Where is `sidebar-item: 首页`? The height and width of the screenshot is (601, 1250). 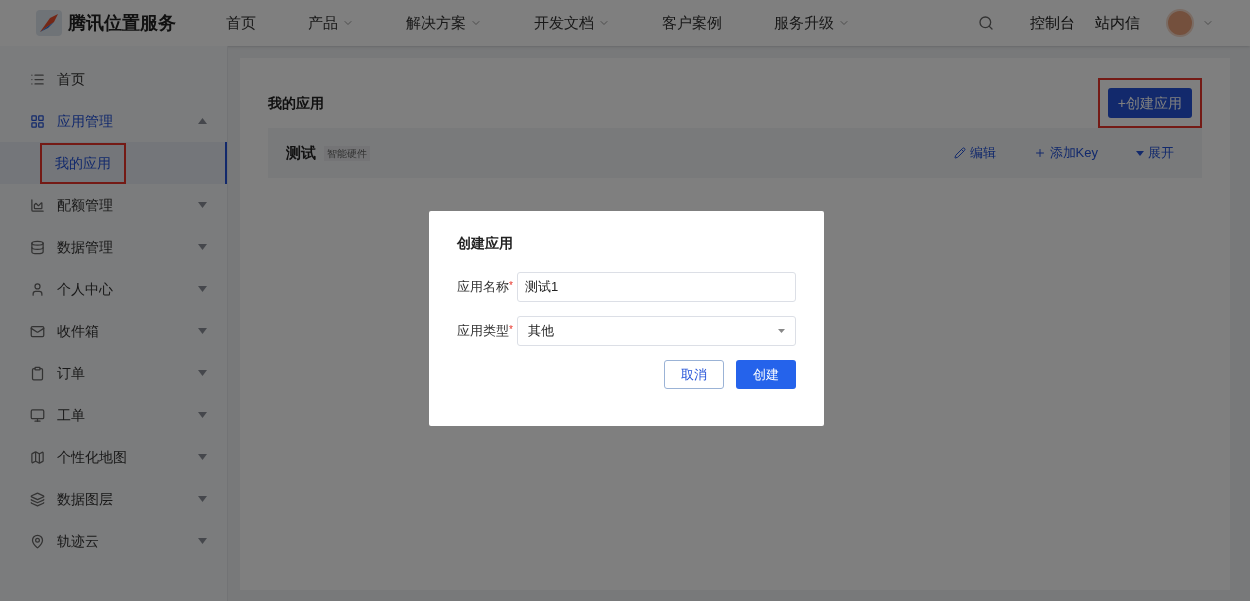
sidebar-item: 首页 is located at coordinates (113, 79).